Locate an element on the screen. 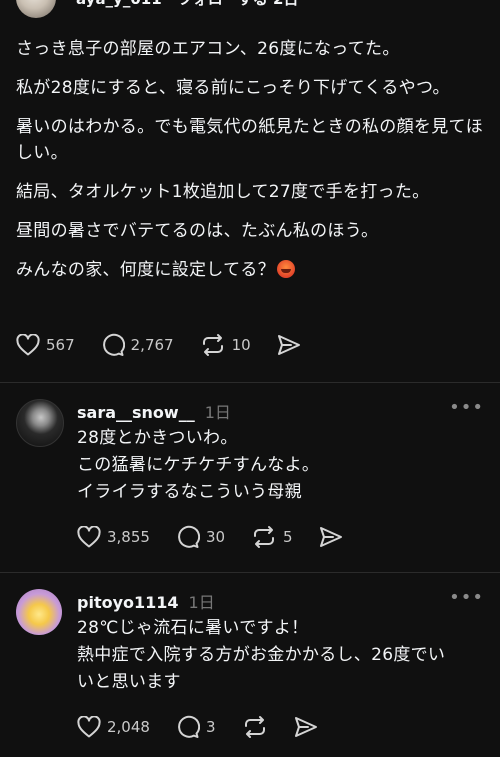 Image resolution: width=500 pixels, height=757 pixels. repost-button is located at coordinates (255, 727).